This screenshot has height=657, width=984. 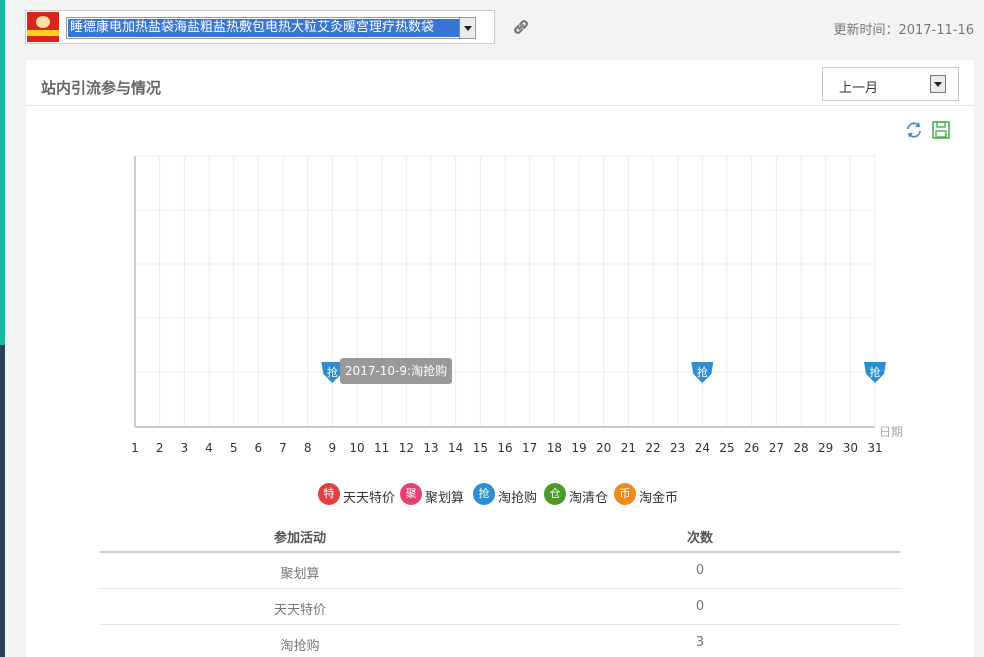 What do you see at coordinates (259, 448) in the screenshot?
I see `x-tick-label: 6` at bounding box center [259, 448].